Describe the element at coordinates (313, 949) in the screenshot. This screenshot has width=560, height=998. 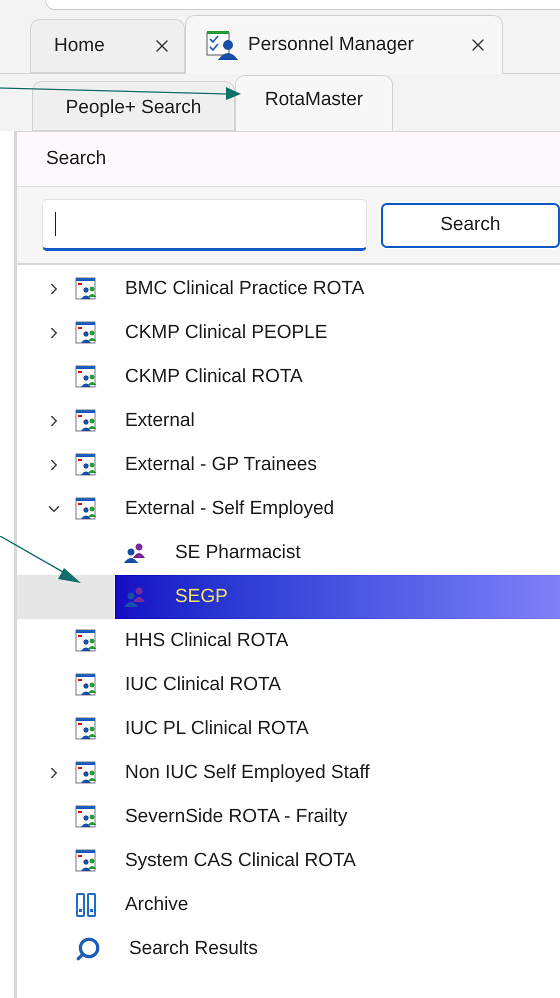
I see `tree-item: Search Results` at that location.